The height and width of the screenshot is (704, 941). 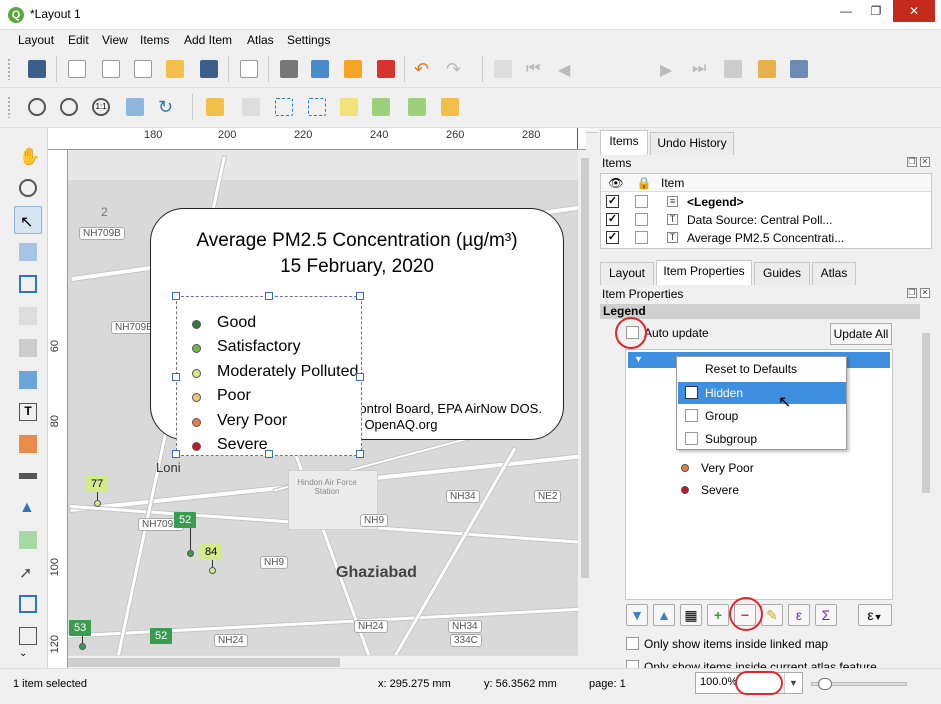 I want to click on layout-manager-icon, so click(x=143, y=69).